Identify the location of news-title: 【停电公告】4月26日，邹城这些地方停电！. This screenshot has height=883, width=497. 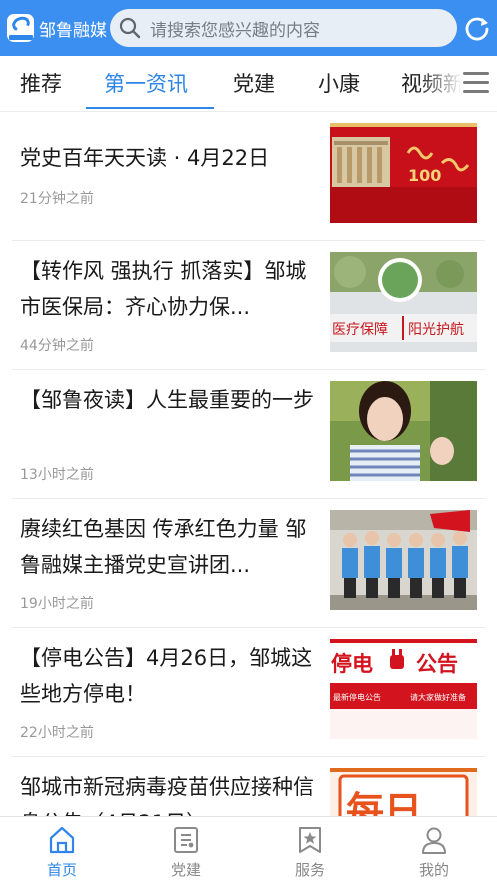
(166, 676).